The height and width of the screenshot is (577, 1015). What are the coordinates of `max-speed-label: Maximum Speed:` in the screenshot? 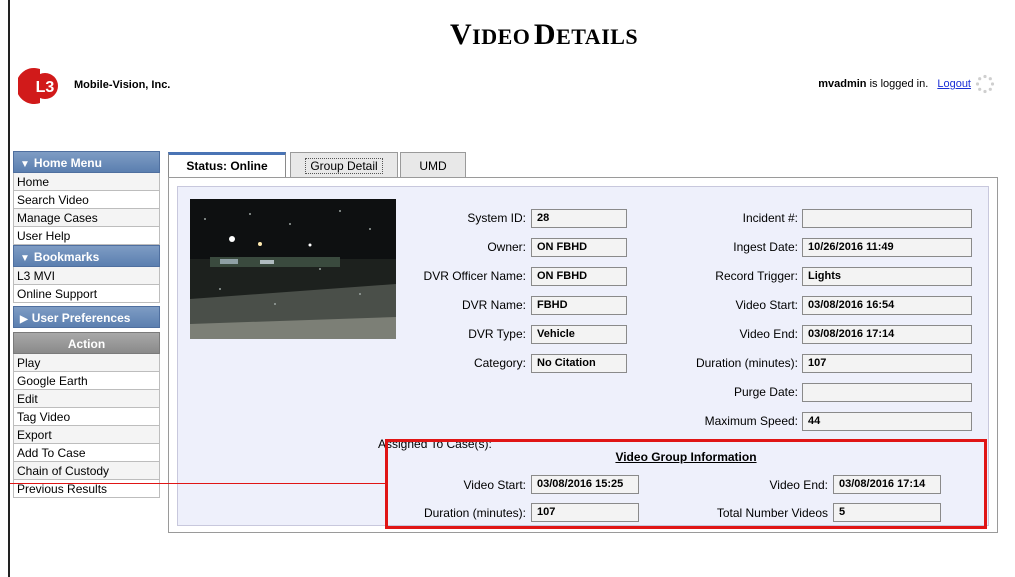 It's located at (751, 421).